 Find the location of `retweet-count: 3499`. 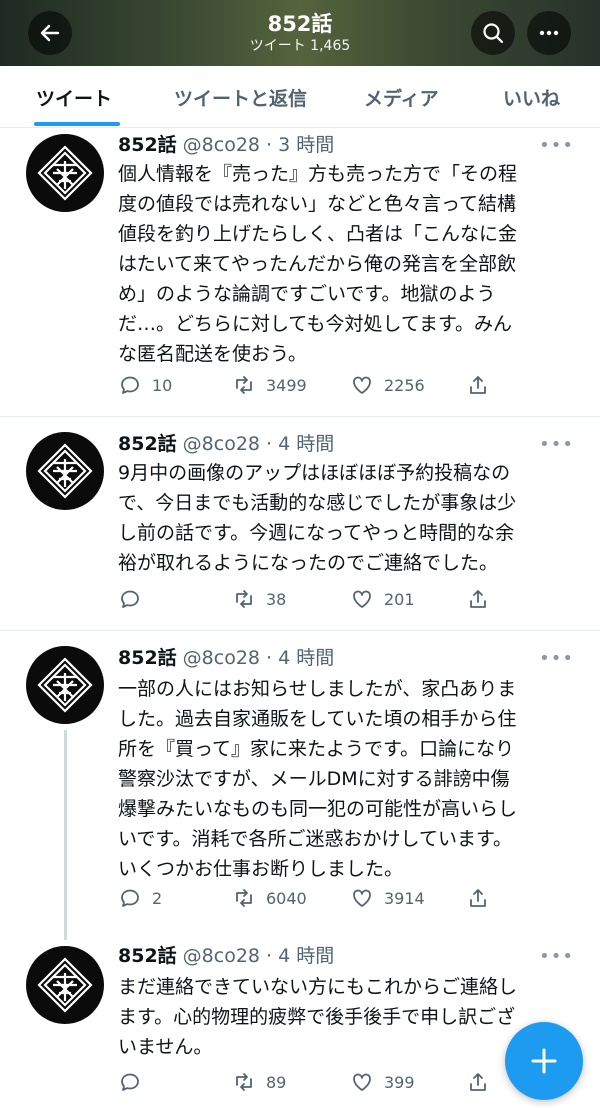

retweet-count: 3499 is located at coordinates (286, 385).